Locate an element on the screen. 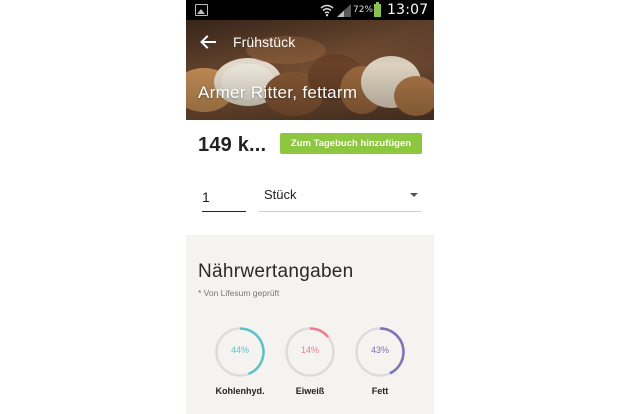 This screenshot has height=414, width=621. battery-percent: 72% is located at coordinates (363, 10).